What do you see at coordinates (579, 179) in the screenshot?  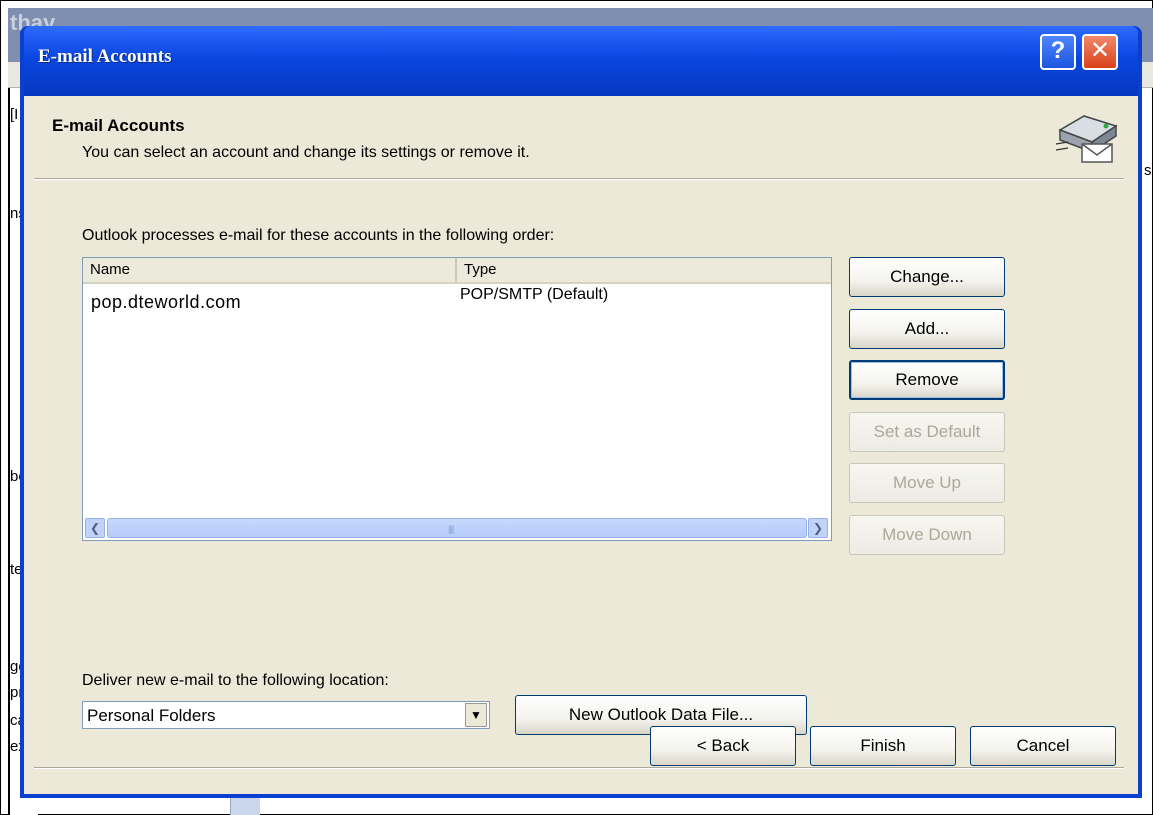 I see `header-separator` at bounding box center [579, 179].